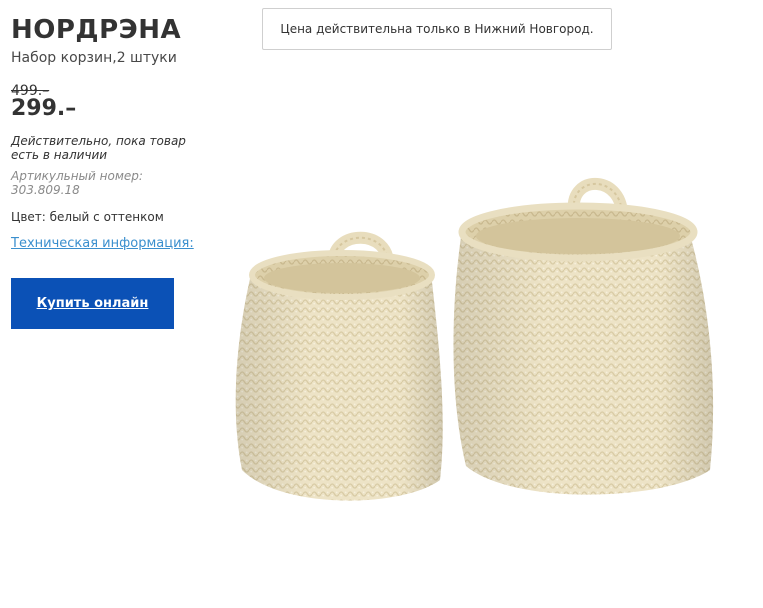 This screenshot has height=608, width=763. What do you see at coordinates (92, 303) in the screenshot?
I see `buy-online-button: Купить онлайн` at bounding box center [92, 303].